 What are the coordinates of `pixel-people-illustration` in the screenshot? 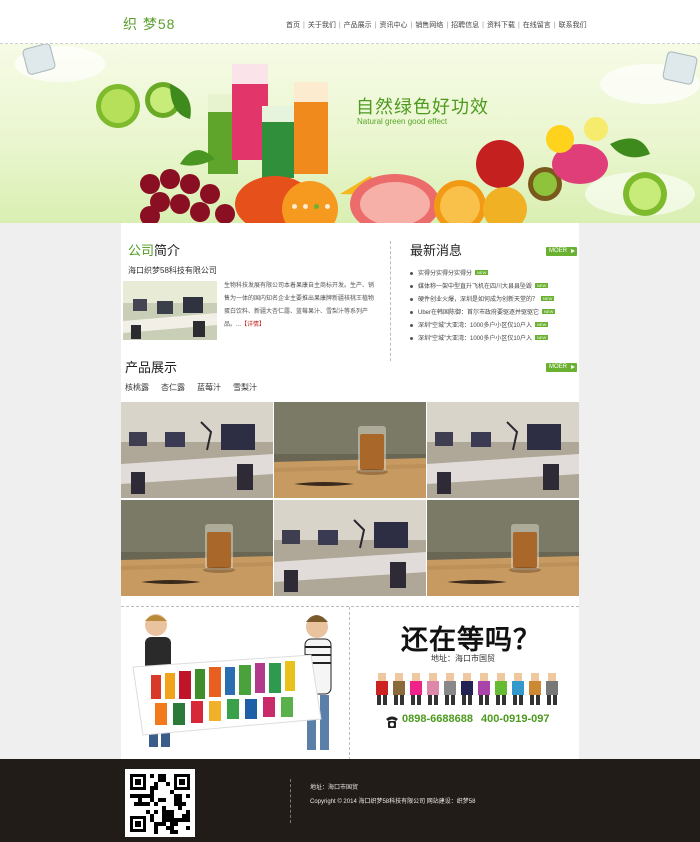 It's located at (467, 689).